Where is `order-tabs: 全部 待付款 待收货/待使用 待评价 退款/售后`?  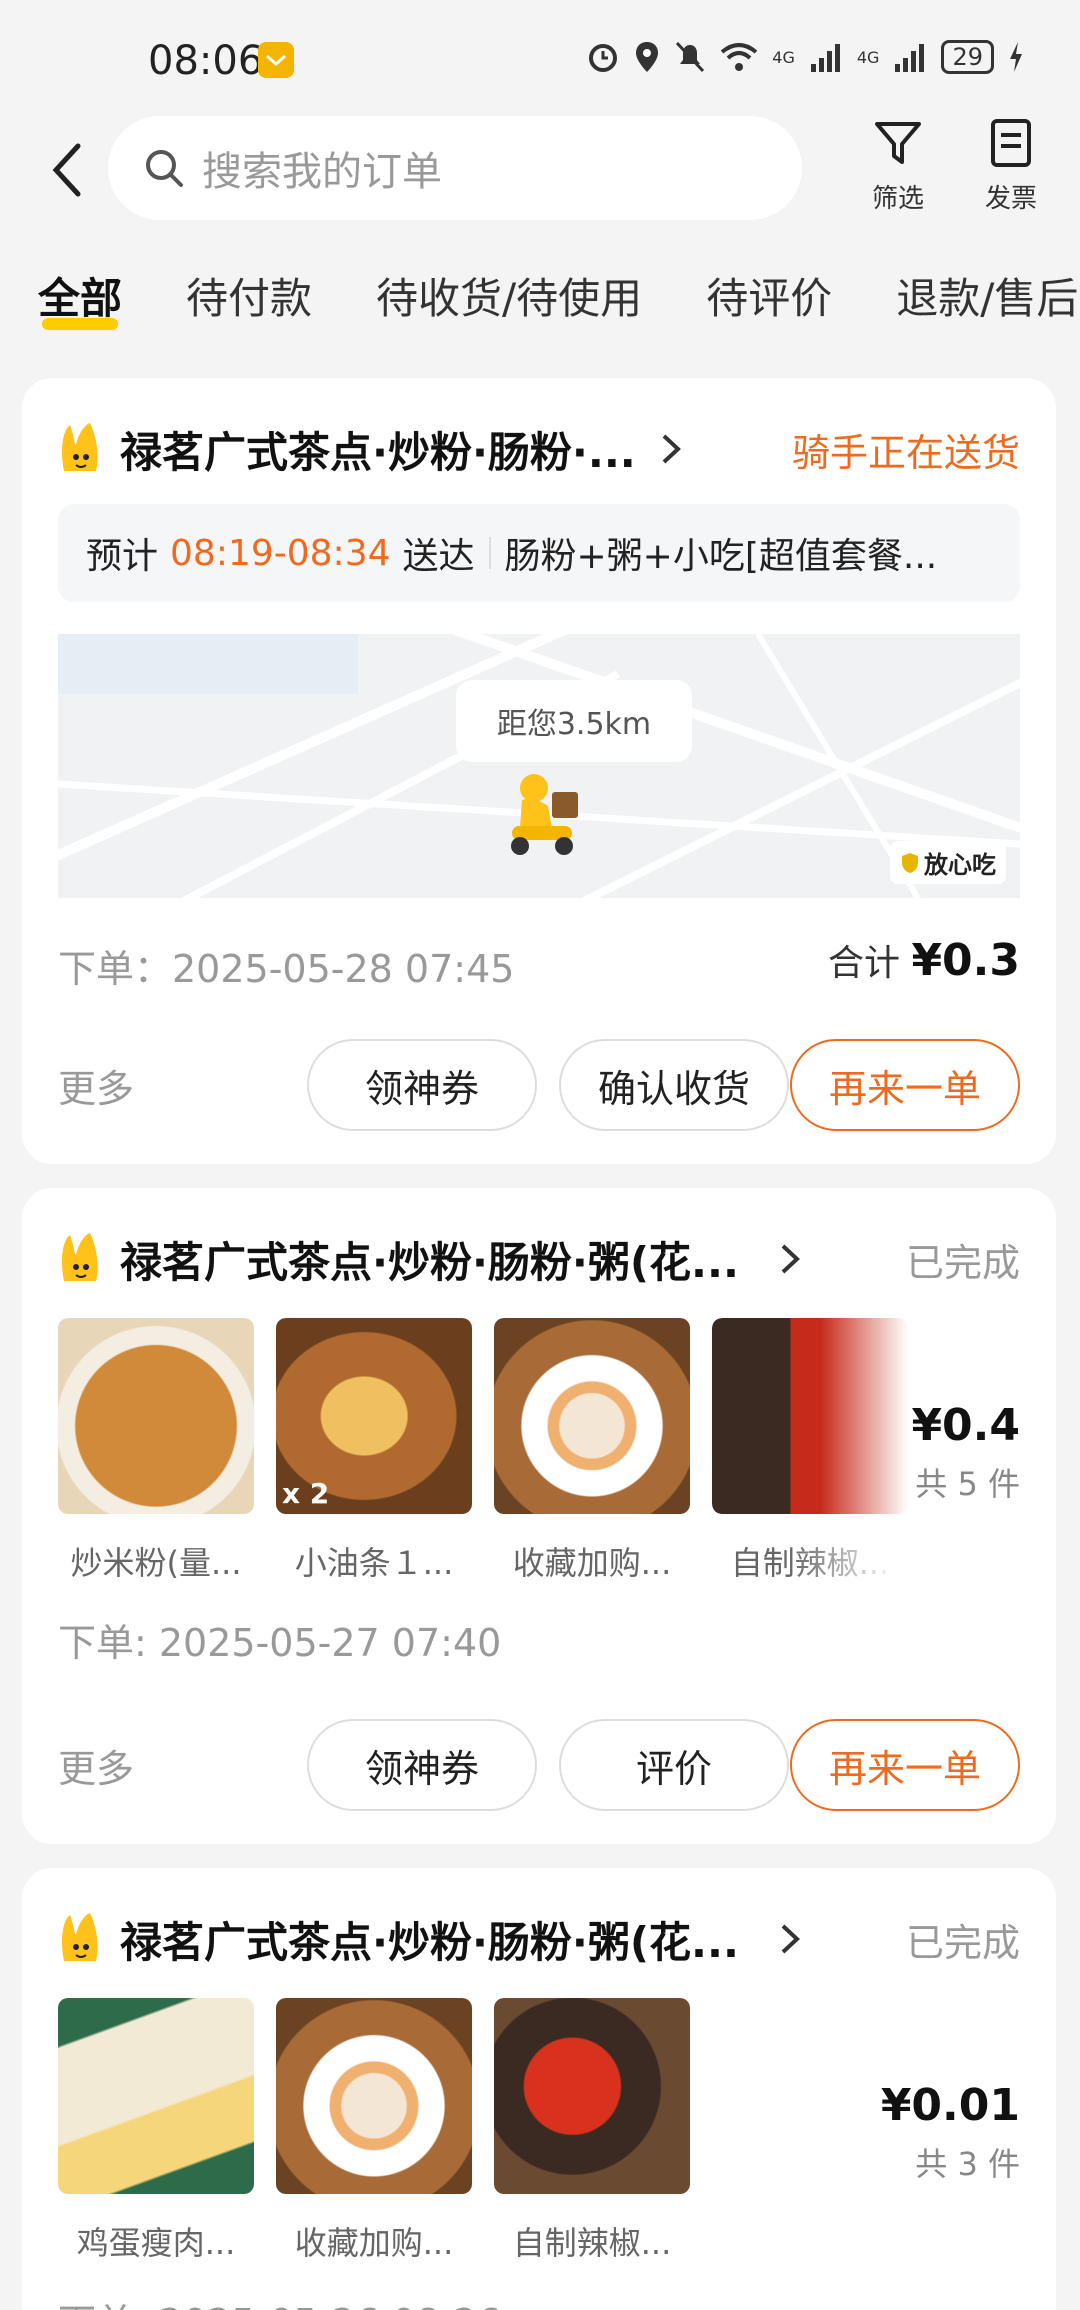 order-tabs: 全部 待付款 待收货/待使用 待评价 退款/售后 is located at coordinates (540, 295).